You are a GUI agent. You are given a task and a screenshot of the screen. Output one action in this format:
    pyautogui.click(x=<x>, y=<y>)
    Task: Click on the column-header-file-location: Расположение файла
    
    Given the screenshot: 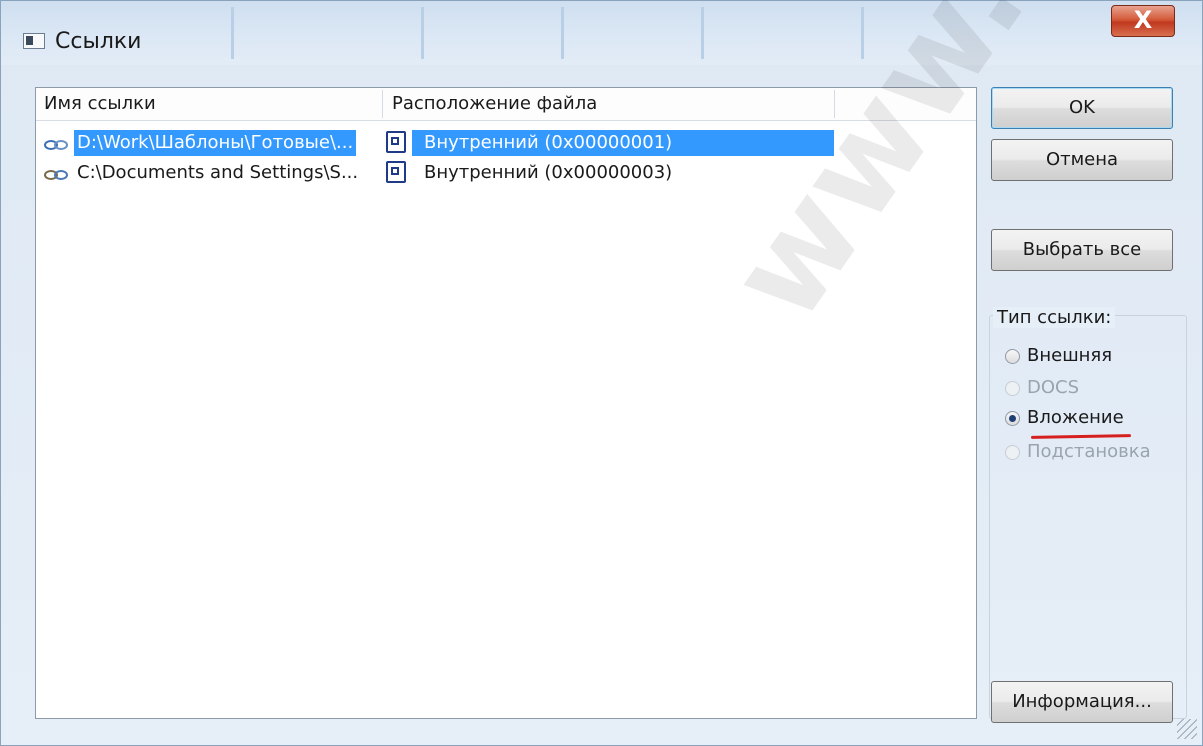 What is the action you would take?
    pyautogui.click(x=494, y=104)
    